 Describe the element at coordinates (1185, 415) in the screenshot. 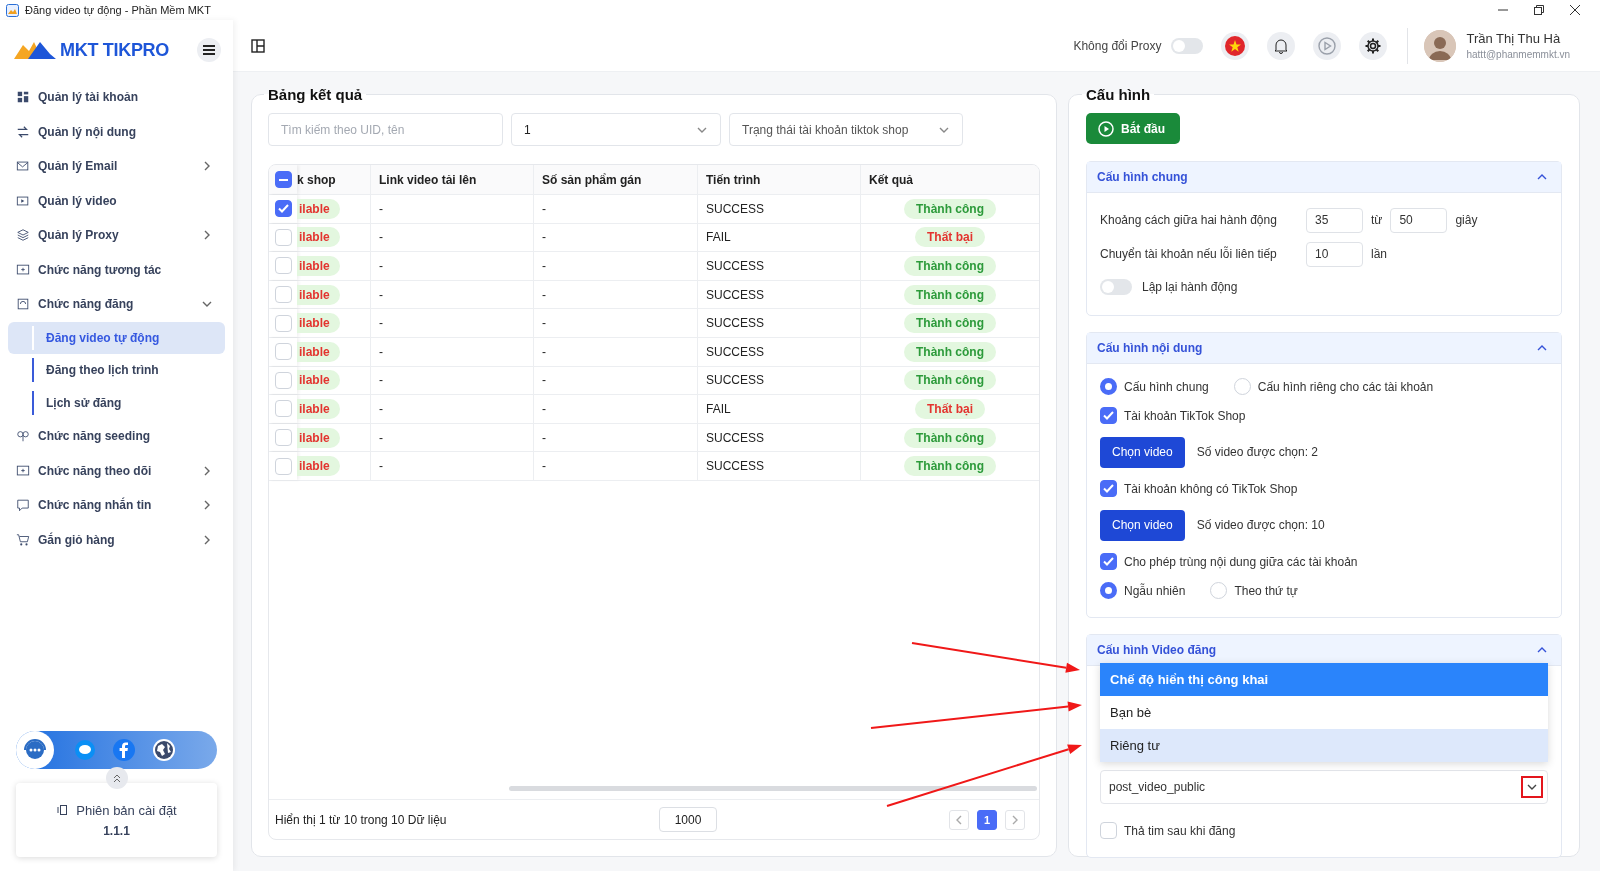

I see `checkbox-label: Tài khoản TikTok Shop` at that location.